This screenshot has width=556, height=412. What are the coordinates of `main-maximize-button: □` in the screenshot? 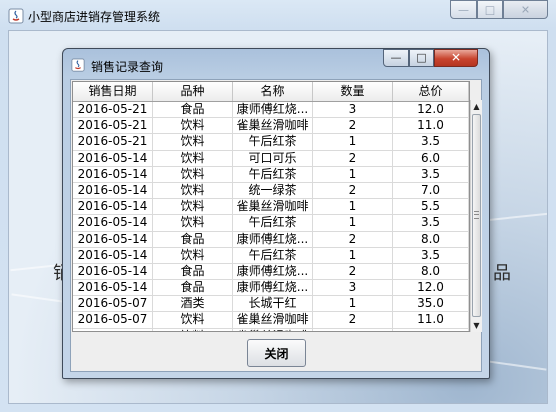 It's located at (490, 9).